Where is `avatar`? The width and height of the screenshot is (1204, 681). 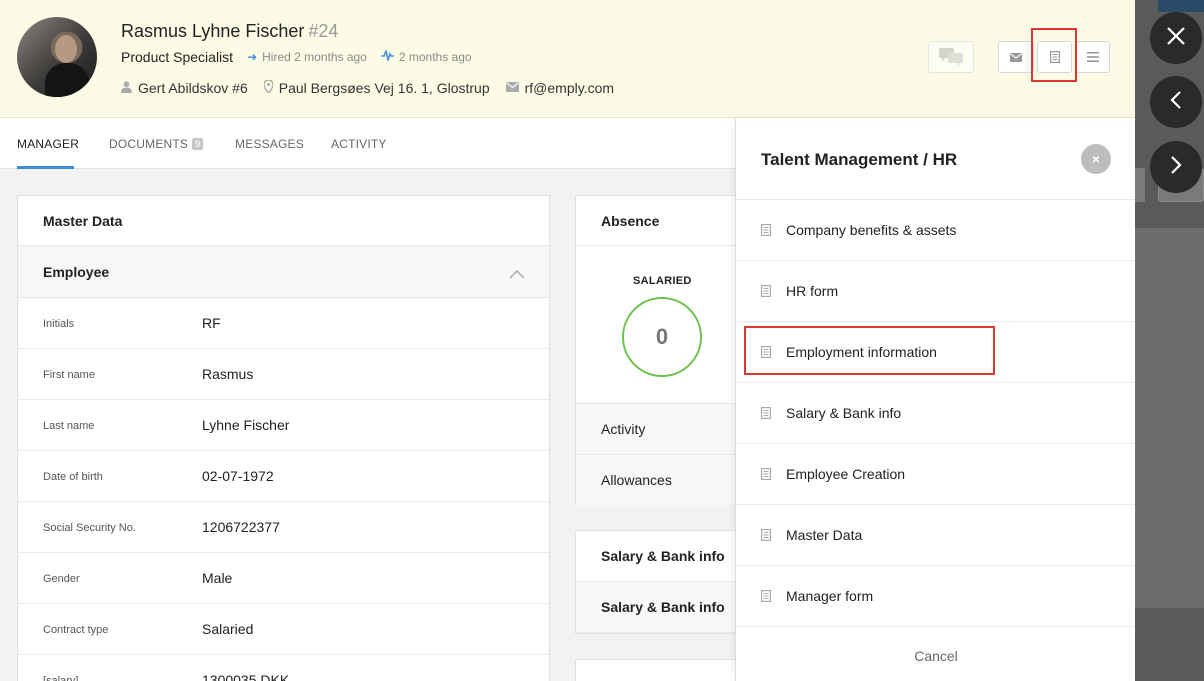
avatar is located at coordinates (57, 57).